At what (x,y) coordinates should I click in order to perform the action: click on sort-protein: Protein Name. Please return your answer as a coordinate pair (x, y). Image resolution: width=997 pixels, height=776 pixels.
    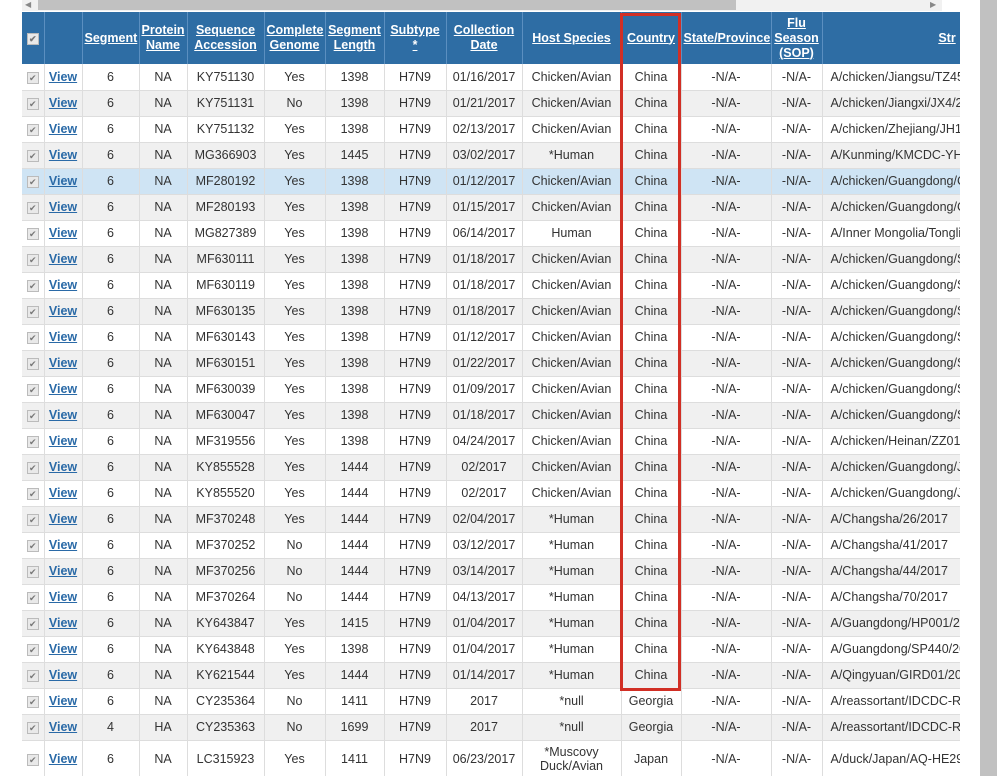
    Looking at the image, I should click on (163, 38).